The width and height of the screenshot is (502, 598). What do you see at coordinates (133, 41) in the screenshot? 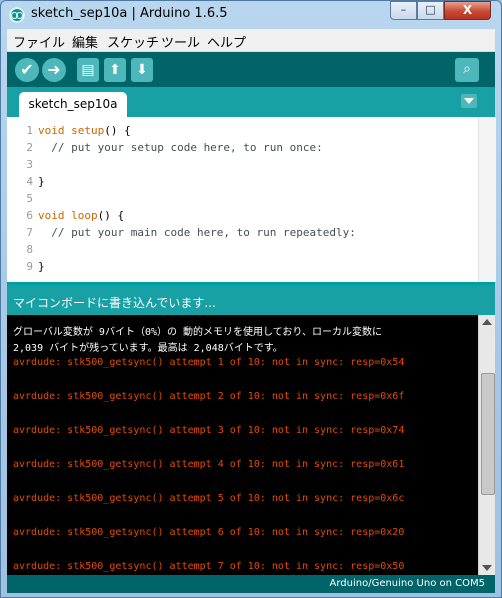
I see `menu-sketch: スケッチ` at bounding box center [133, 41].